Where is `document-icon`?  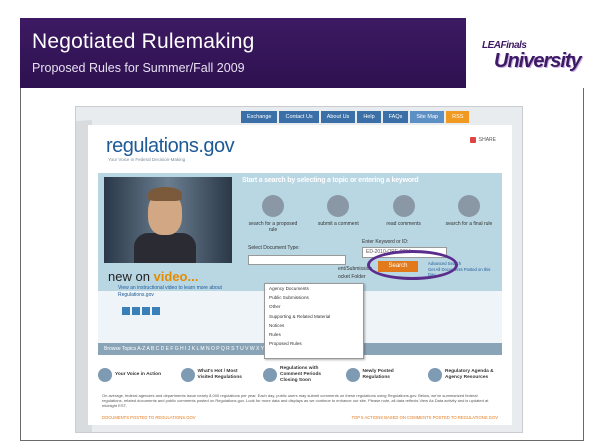
document-icon is located at coordinates (352, 375).